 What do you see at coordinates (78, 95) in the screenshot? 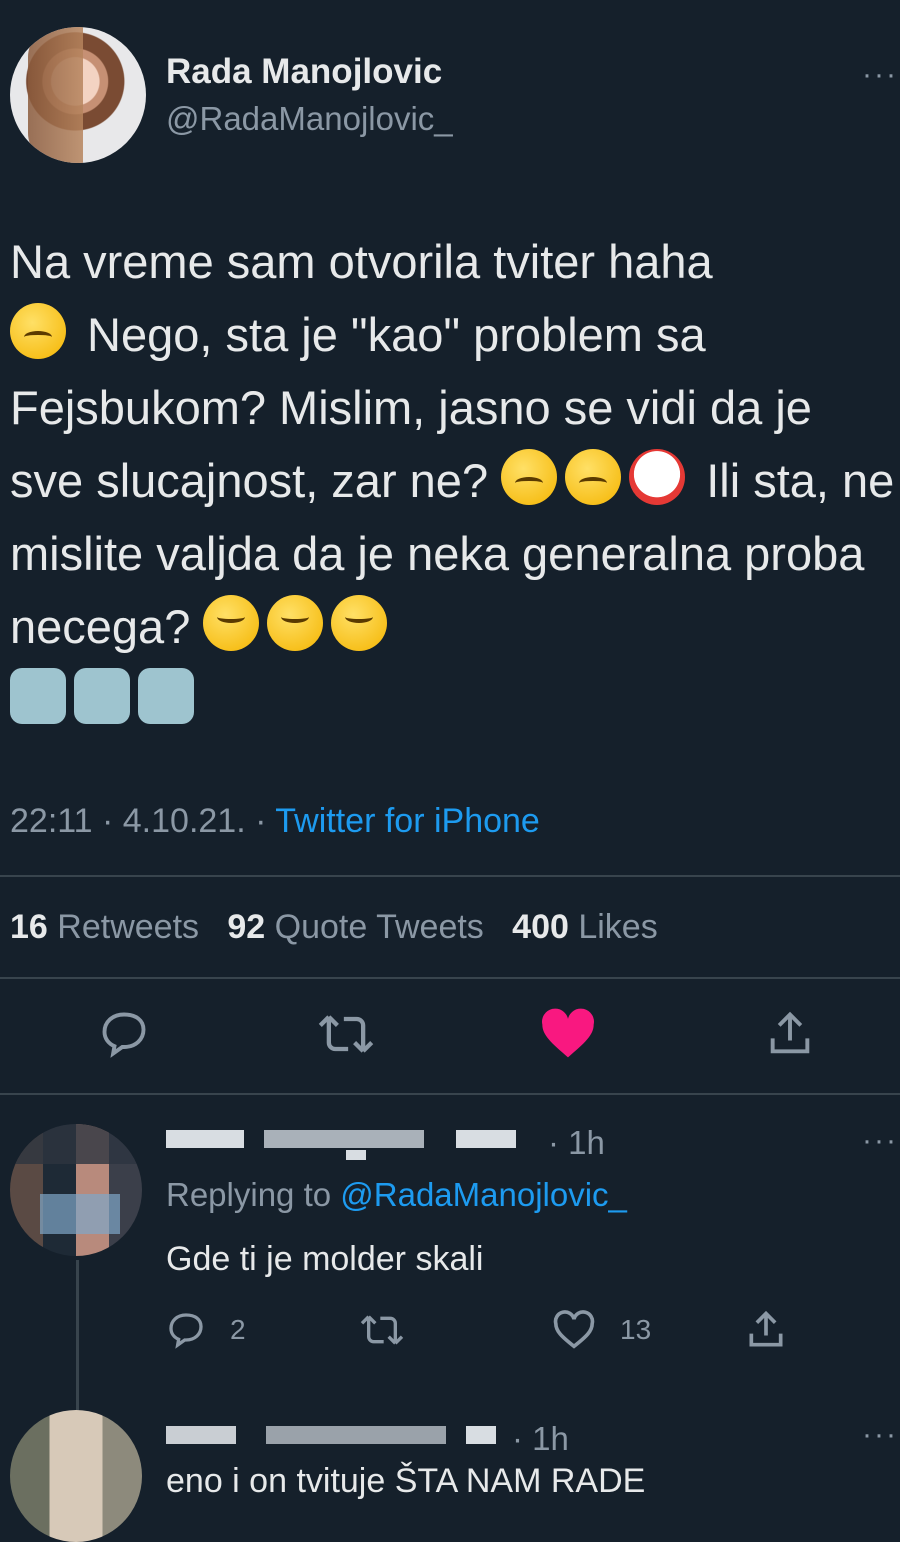
I see `author-avatar` at bounding box center [78, 95].